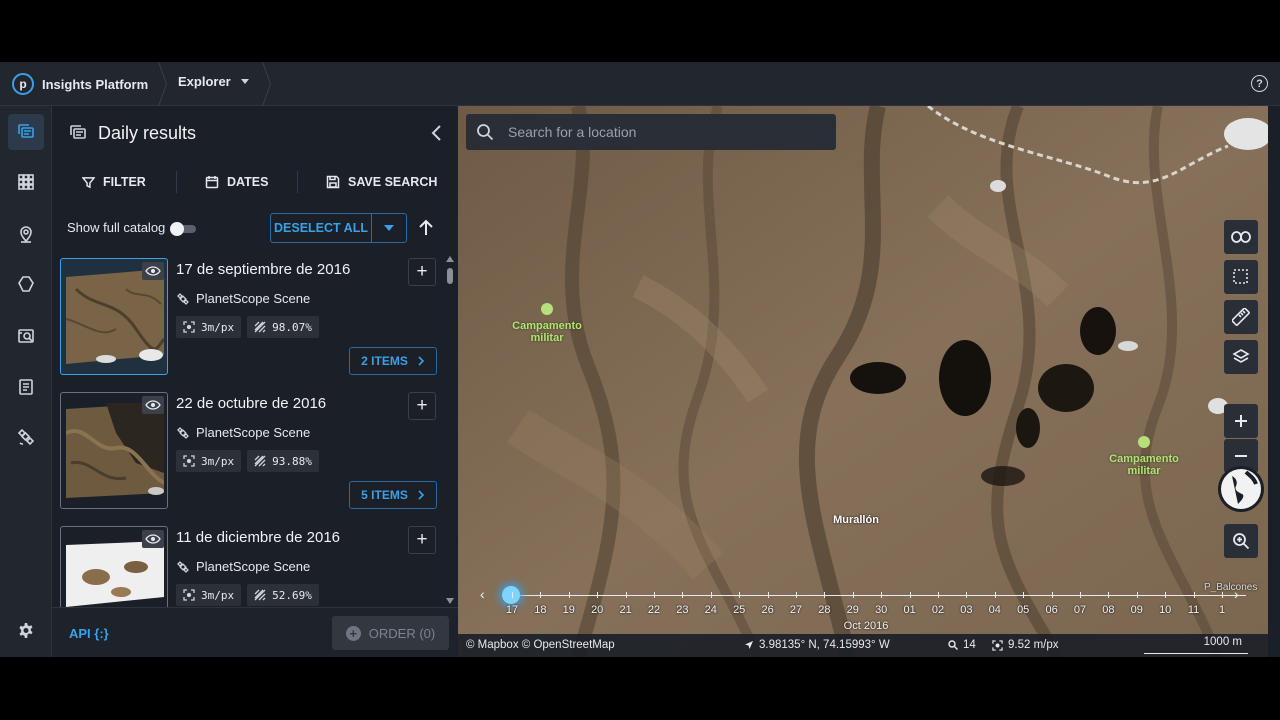 The height and width of the screenshot is (720, 1280). I want to click on brand: p Insights Platform, so click(80, 84).